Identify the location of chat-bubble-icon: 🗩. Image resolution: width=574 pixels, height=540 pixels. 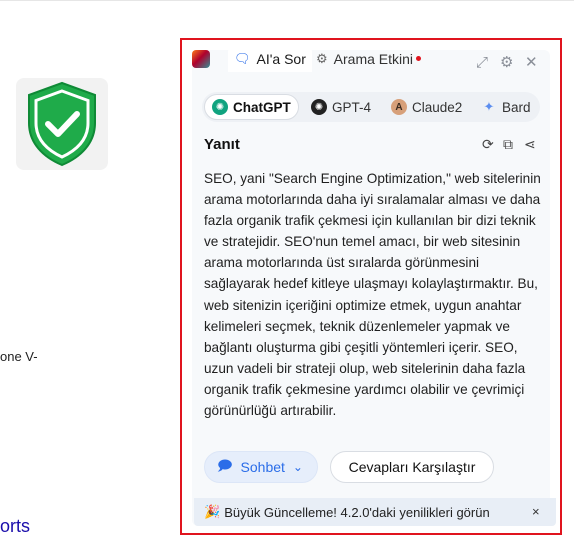
(225, 465).